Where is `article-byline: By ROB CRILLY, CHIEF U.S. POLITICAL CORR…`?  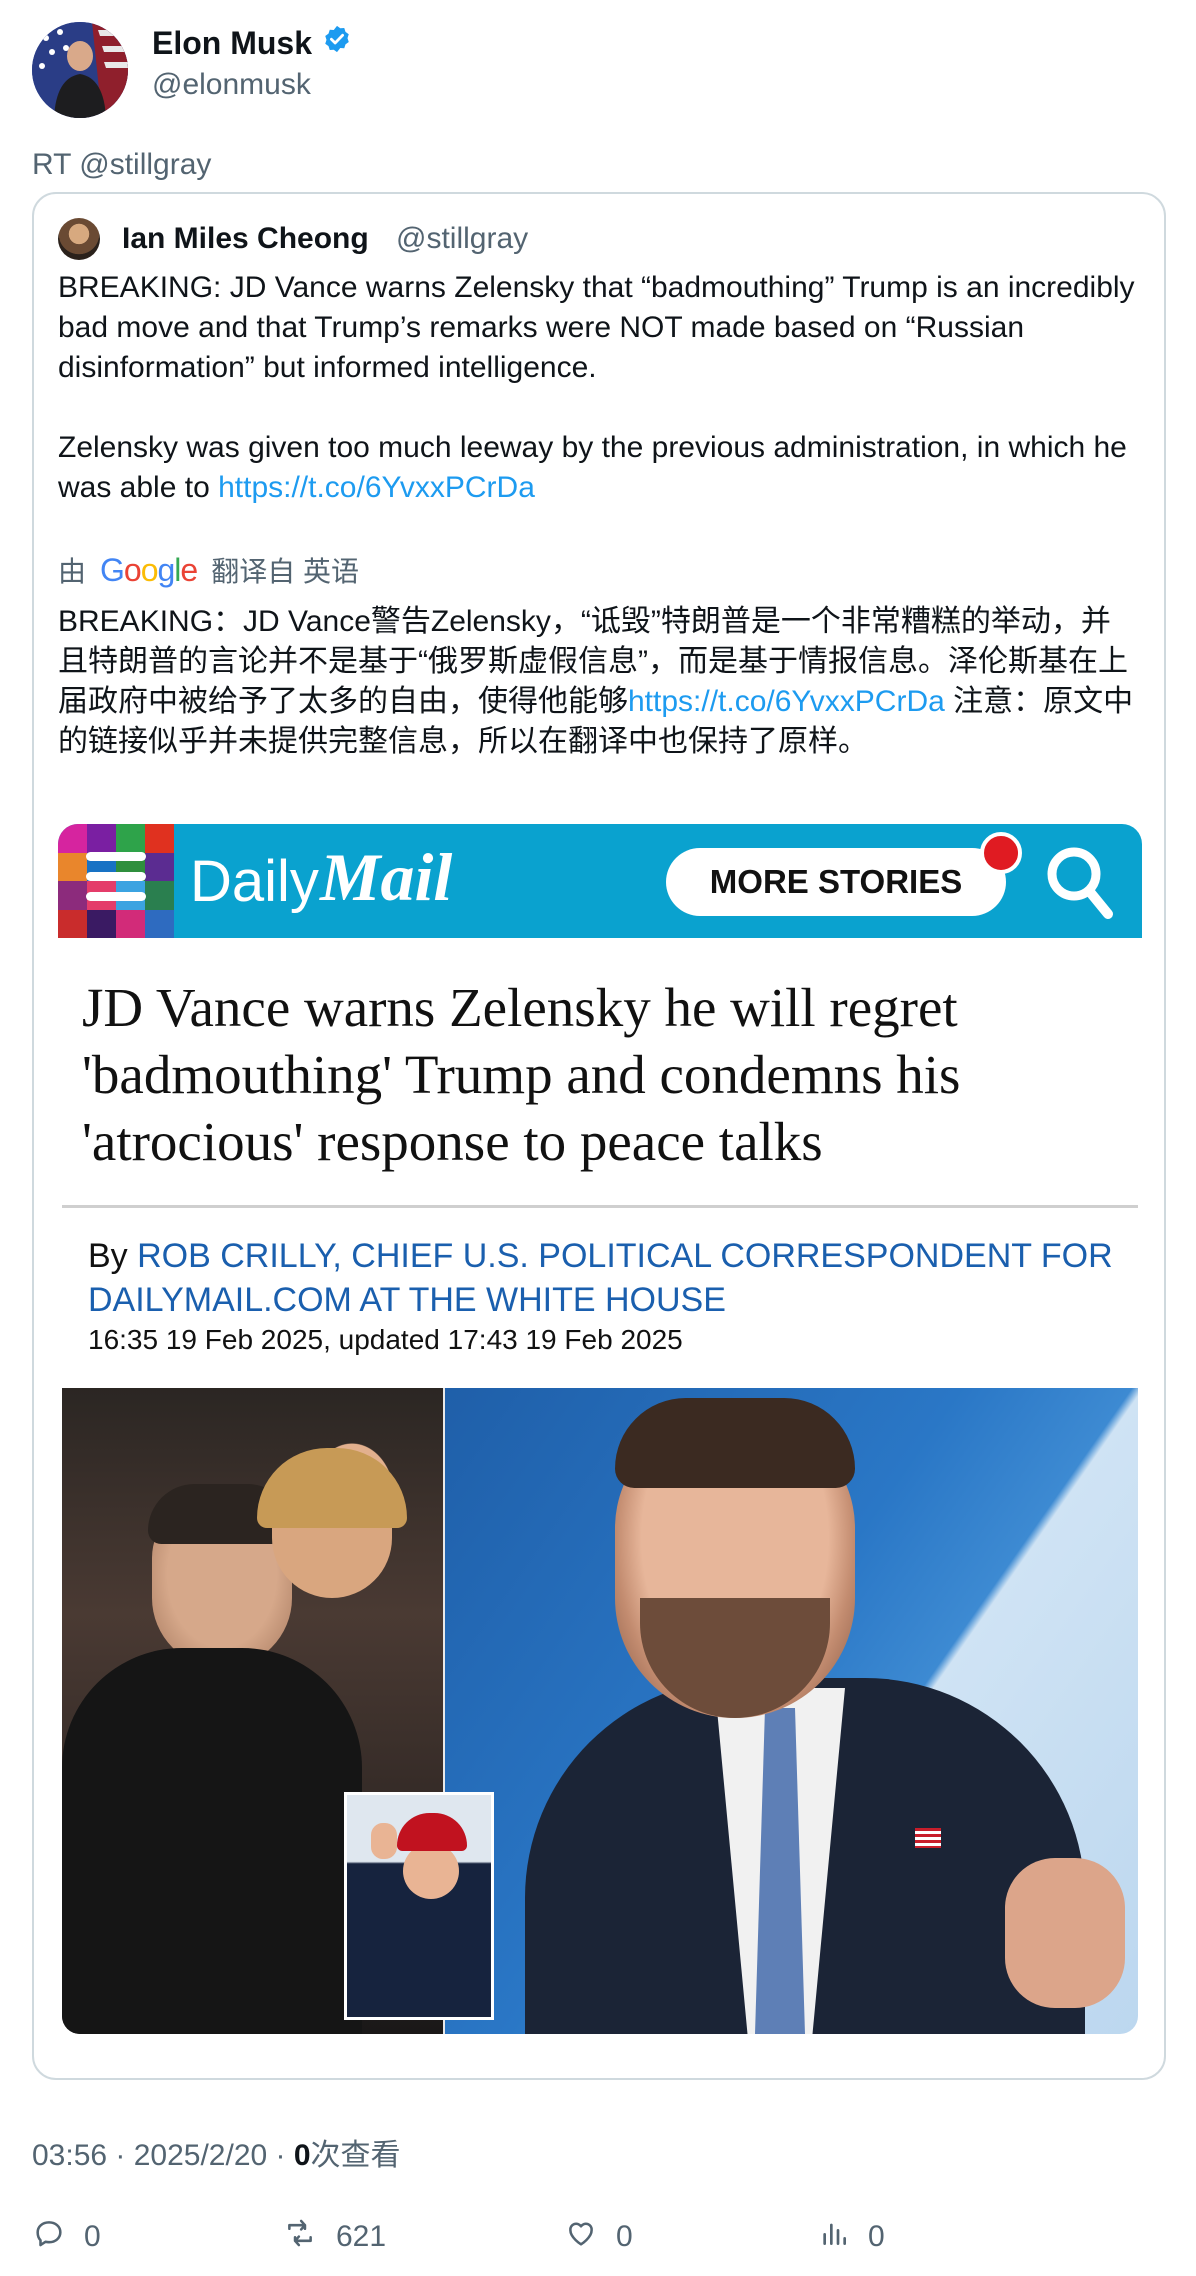 article-byline: By ROB CRILLY, CHIEF U.S. POLITICAL CORR… is located at coordinates (603, 1278).